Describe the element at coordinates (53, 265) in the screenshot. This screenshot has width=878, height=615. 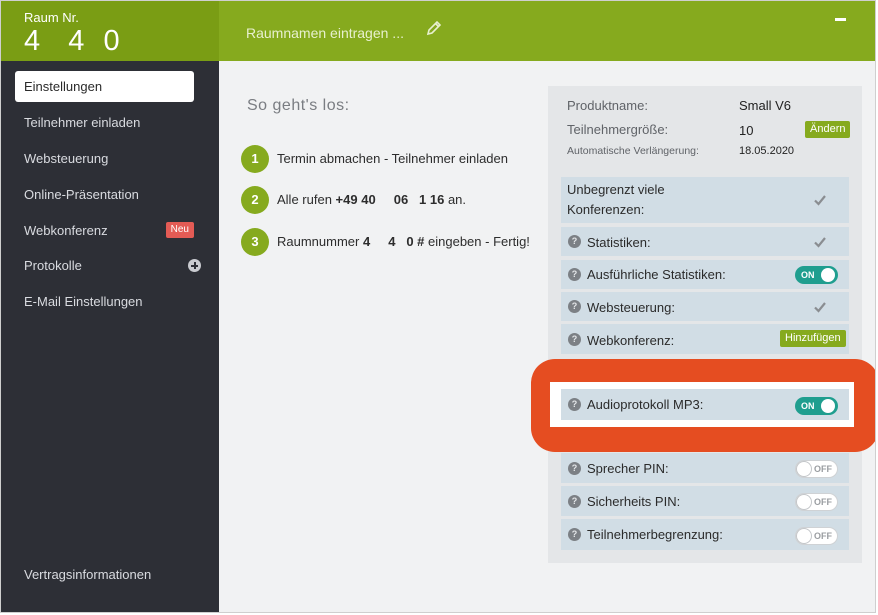
I see `sidebar-item-label: Protokolle` at that location.